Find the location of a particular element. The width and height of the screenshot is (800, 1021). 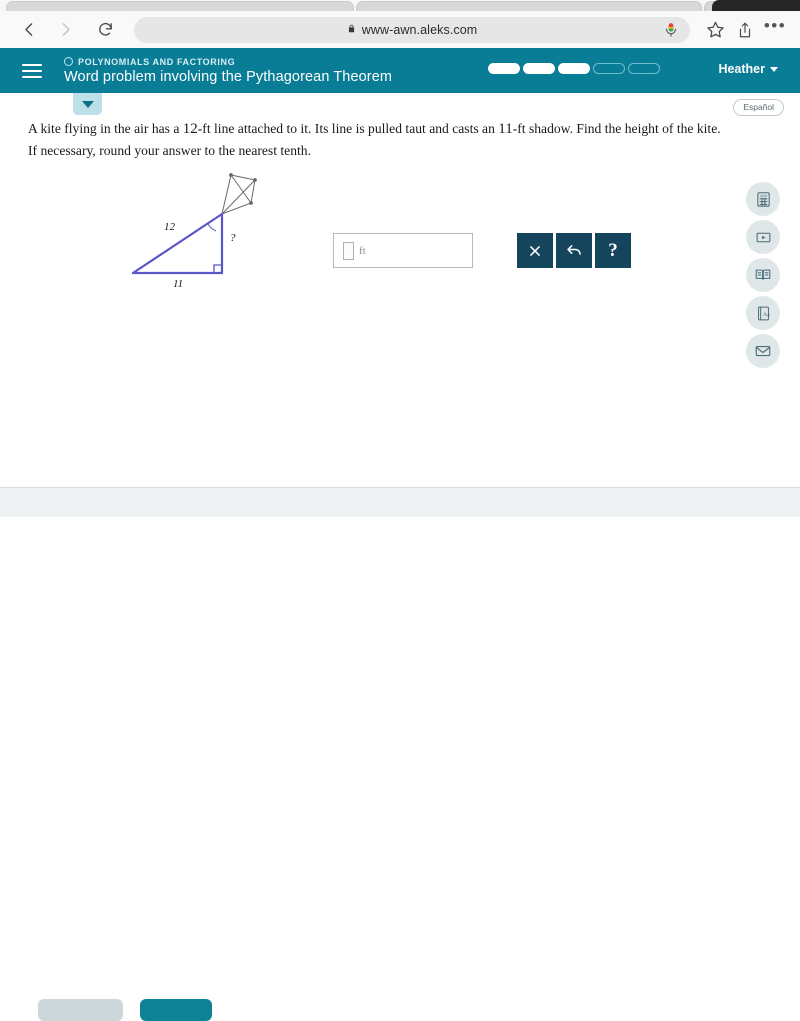

microphone-icon is located at coordinates (671, 30).